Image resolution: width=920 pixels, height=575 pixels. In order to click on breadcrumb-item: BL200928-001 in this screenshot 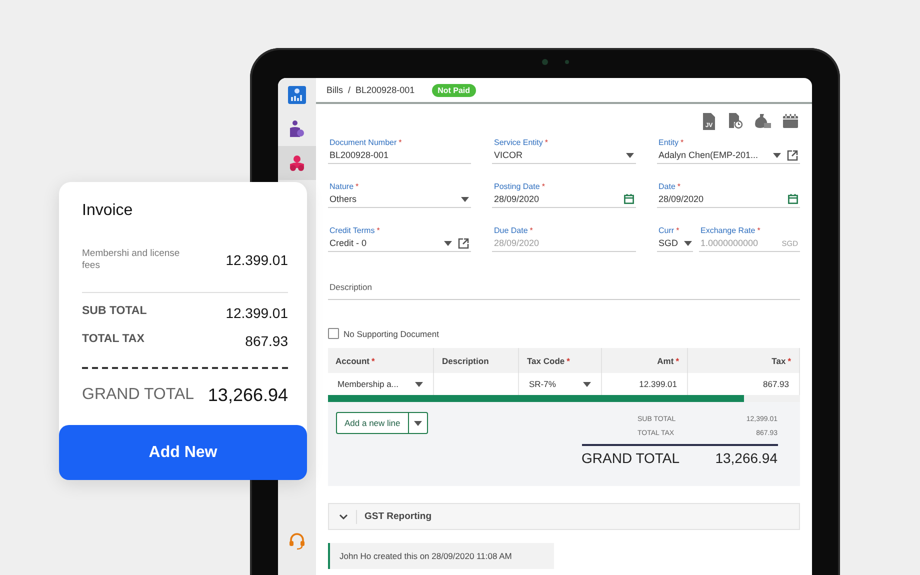, I will do `click(385, 90)`.